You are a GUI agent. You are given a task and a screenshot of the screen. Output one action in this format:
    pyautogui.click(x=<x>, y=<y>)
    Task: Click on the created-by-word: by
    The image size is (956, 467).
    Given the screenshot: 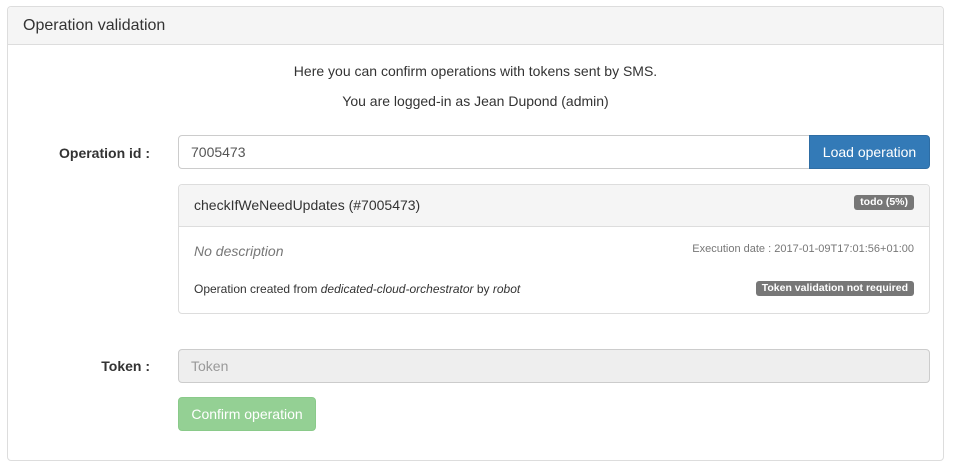 What is the action you would take?
    pyautogui.click(x=483, y=289)
    